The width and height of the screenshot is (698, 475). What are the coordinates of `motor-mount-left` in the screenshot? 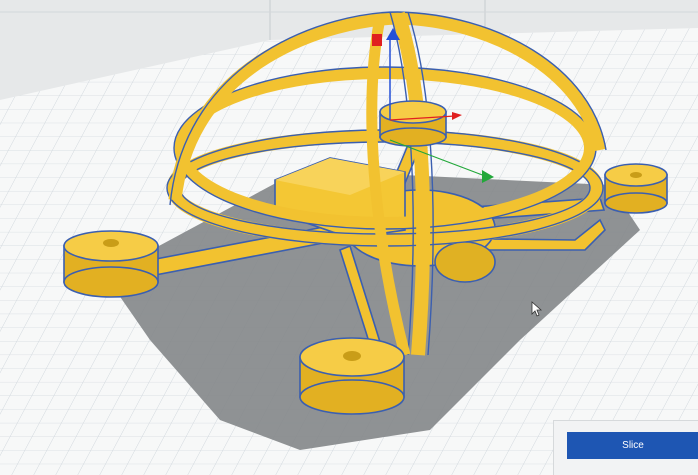 It's located at (111, 264).